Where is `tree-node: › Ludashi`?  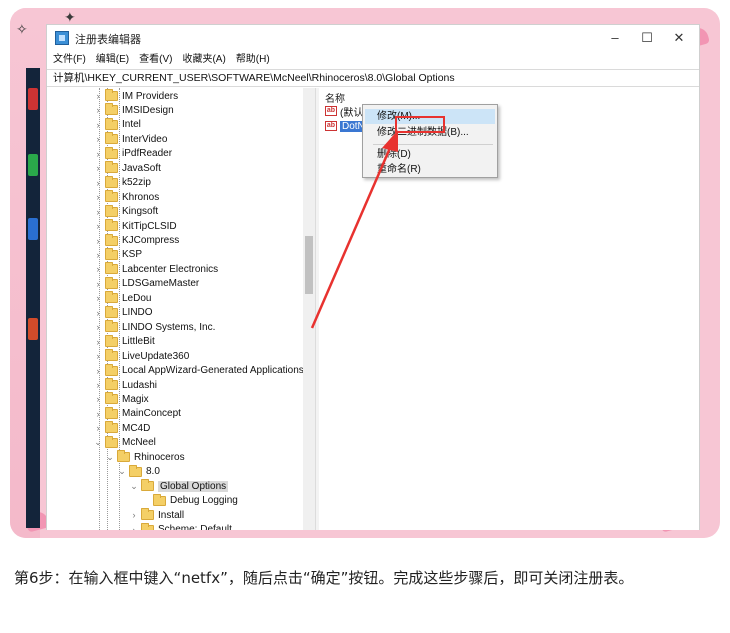
tree-node: › Ludashi is located at coordinates (125, 385).